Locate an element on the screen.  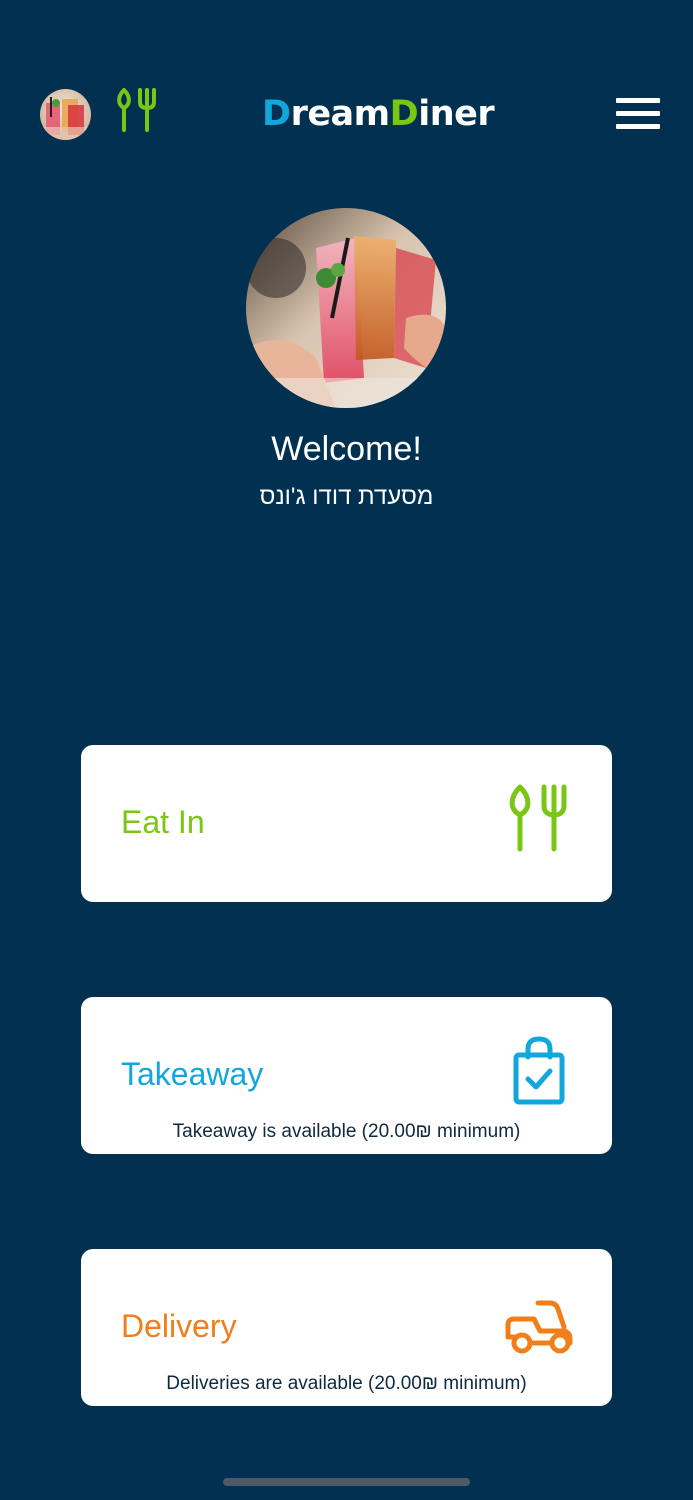
takeaway-label: Takeaway is located at coordinates (192, 1074).